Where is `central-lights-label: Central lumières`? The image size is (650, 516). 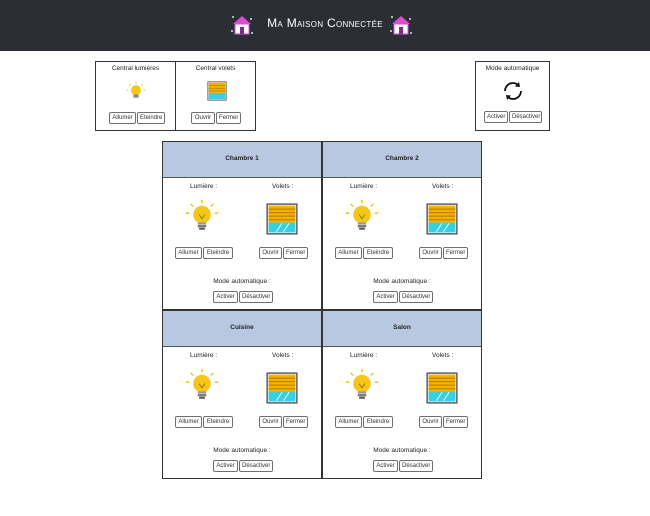 central-lights-label: Central lumières is located at coordinates (135, 68).